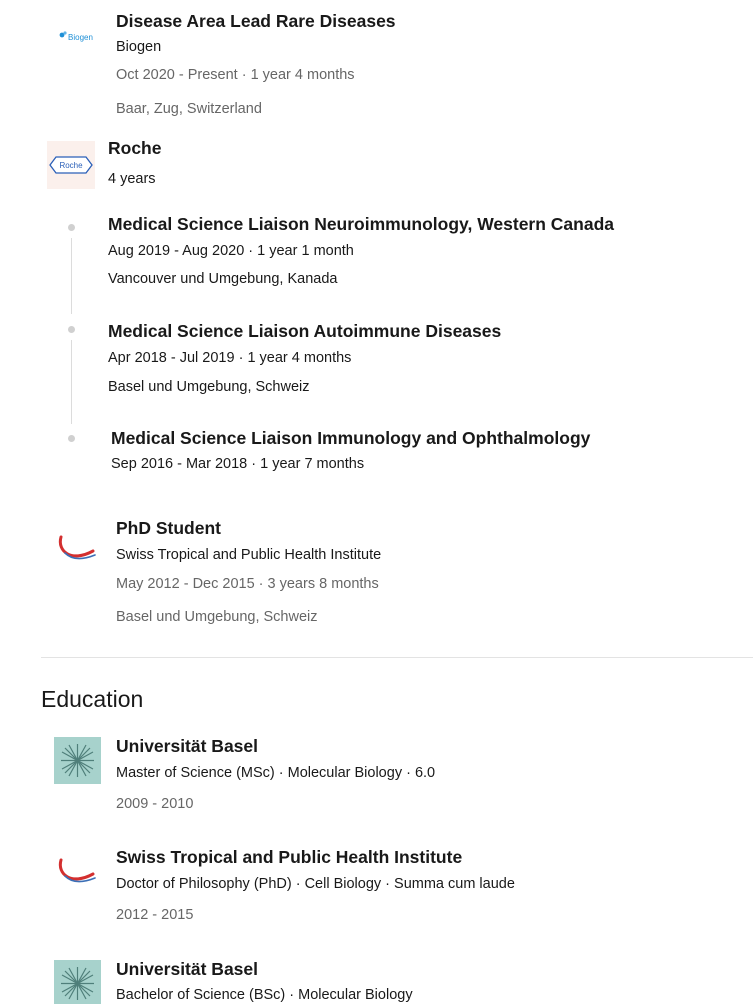 Image resolution: width=753 pixels, height=1004 pixels. What do you see at coordinates (247, 584) in the screenshot?
I see `phd-dates: May 2012 - Dec 2015 · 3 years 8 months` at bounding box center [247, 584].